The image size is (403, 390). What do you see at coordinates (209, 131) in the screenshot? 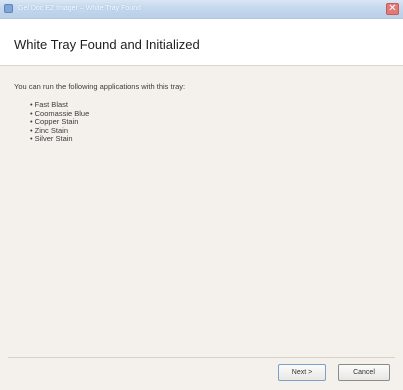
I see `list-item: Zinc Stain` at bounding box center [209, 131].